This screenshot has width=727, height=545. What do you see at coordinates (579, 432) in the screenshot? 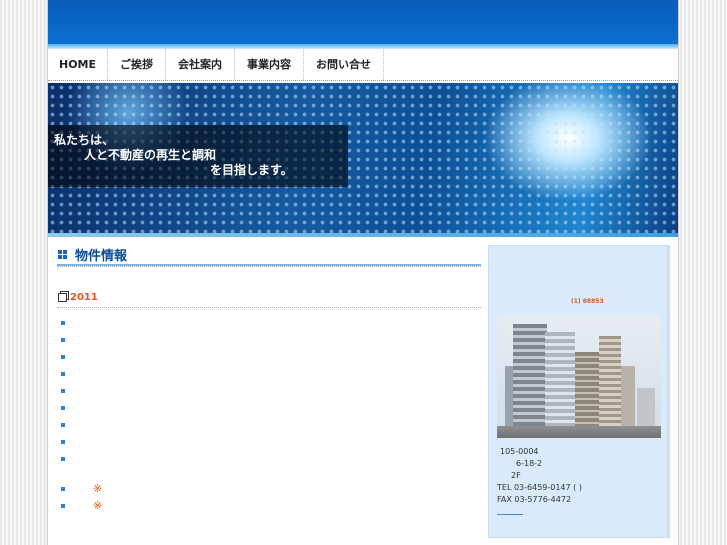
I see `road` at bounding box center [579, 432].